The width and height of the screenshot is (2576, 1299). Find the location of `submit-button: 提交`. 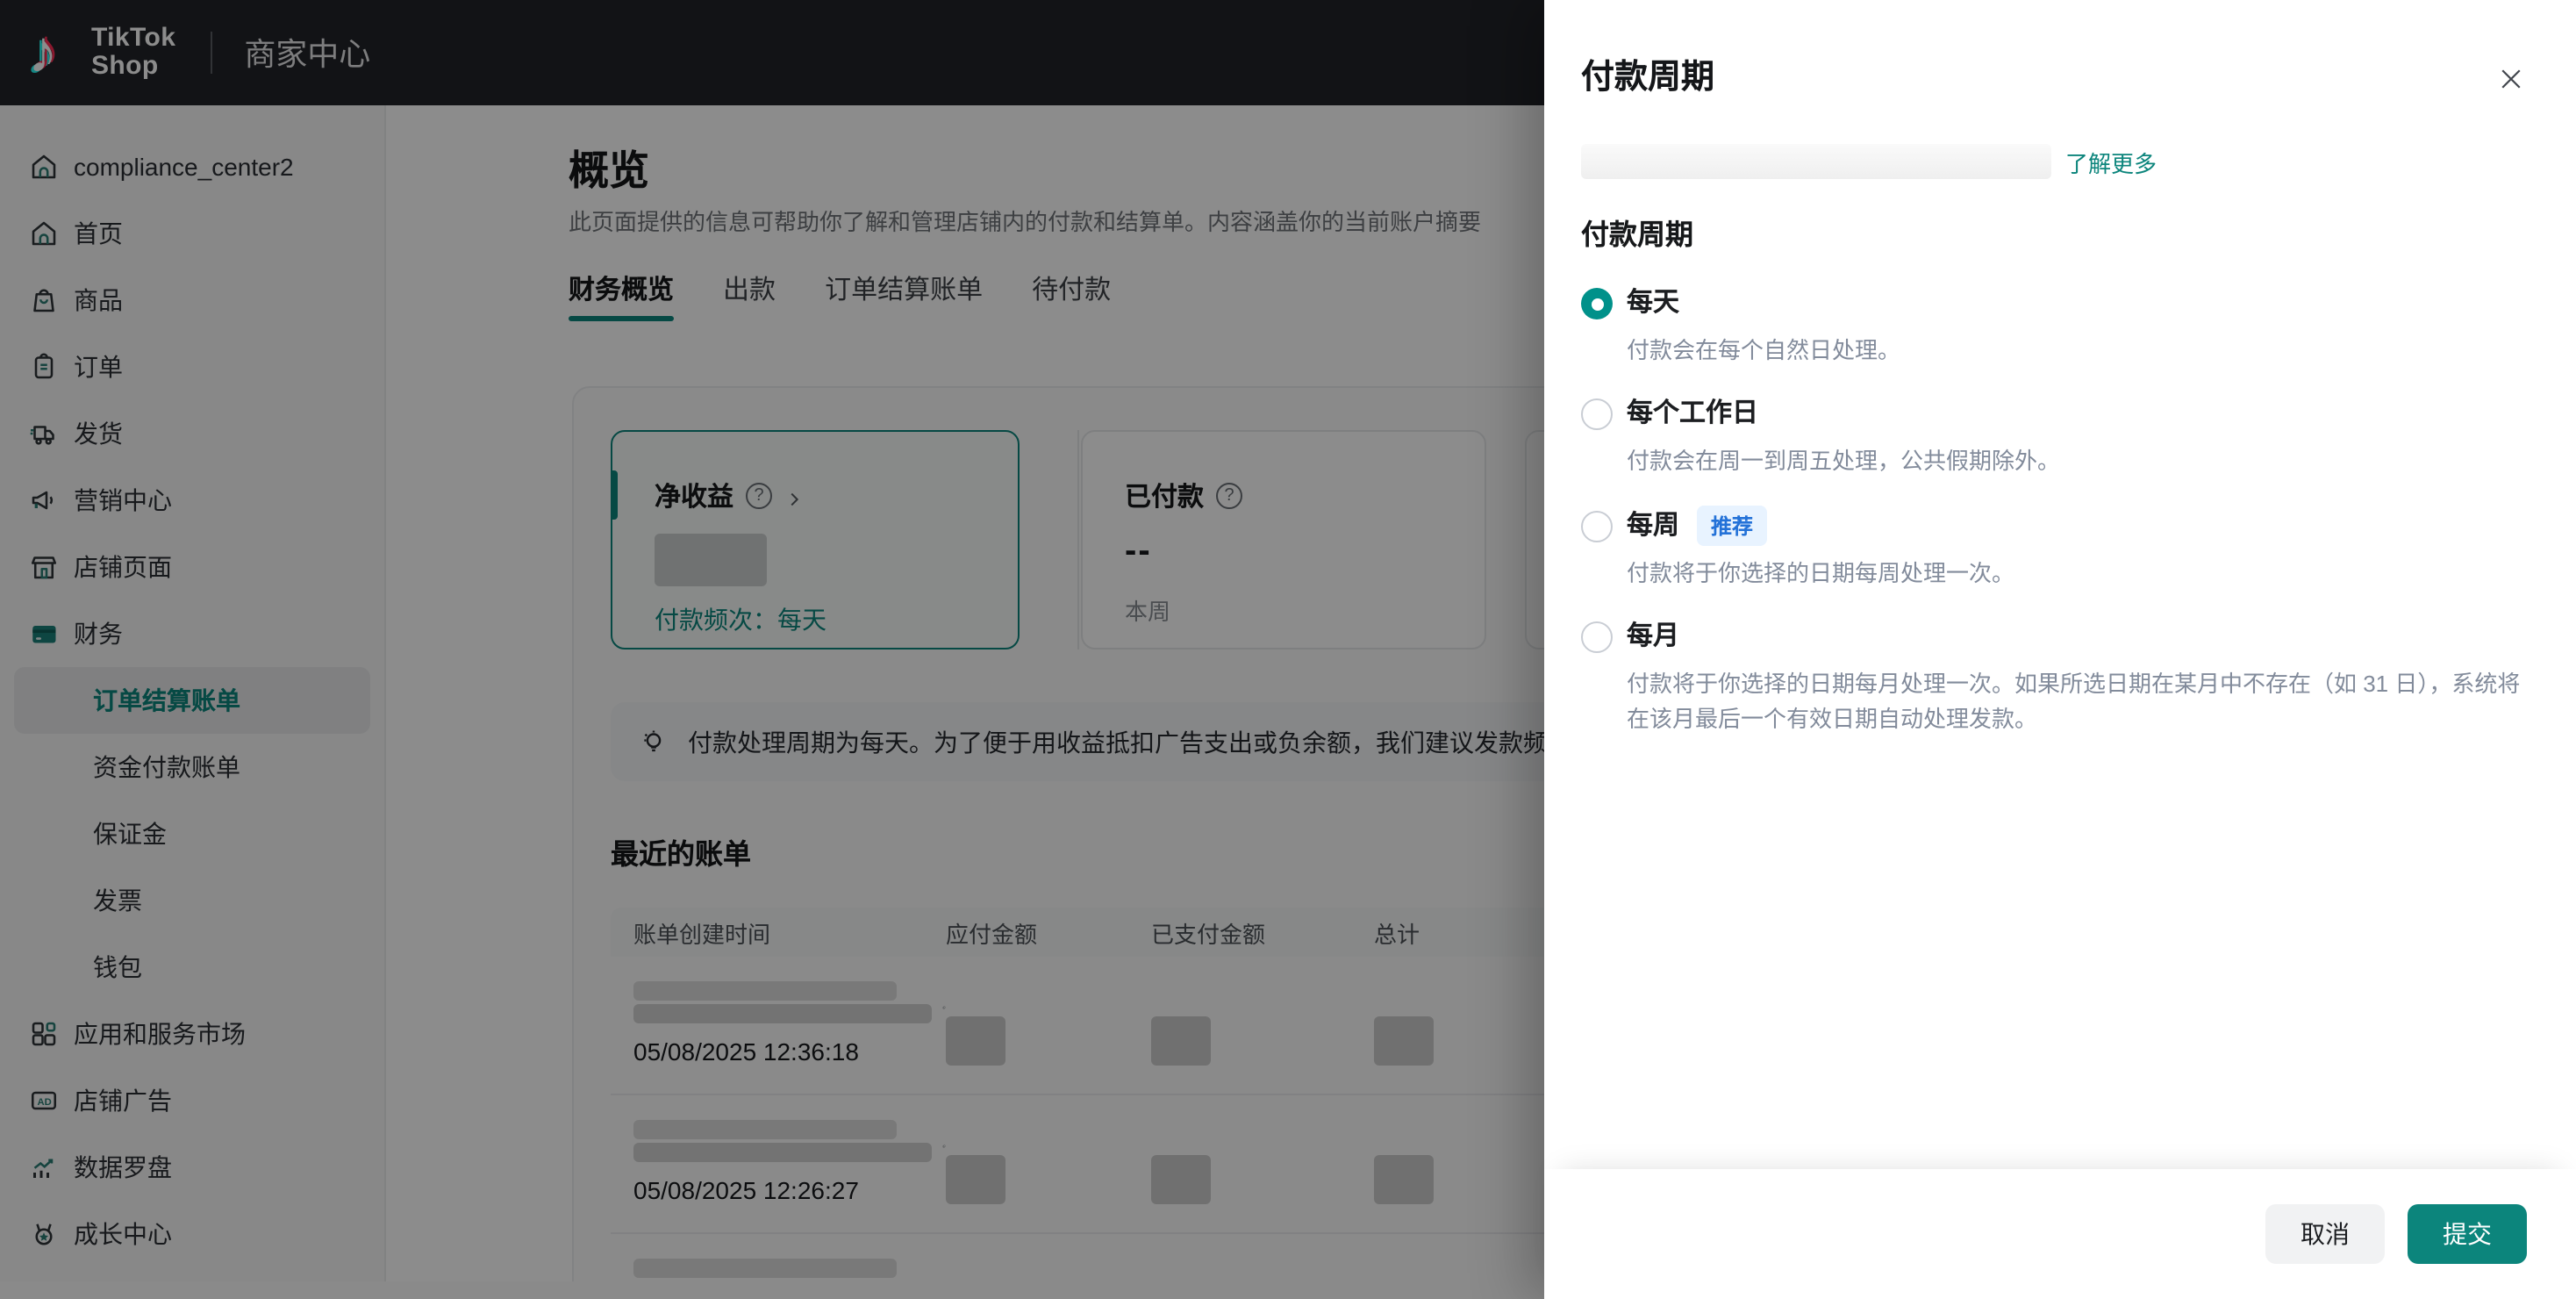

submit-button: 提交 is located at coordinates (2467, 1234).